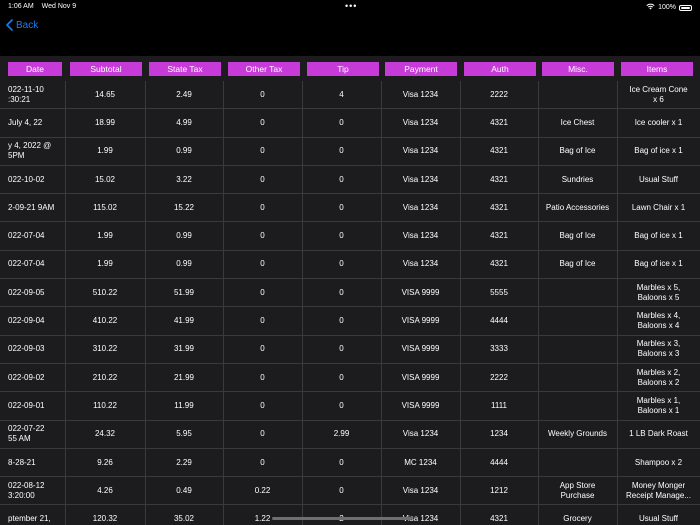 The width and height of the screenshot is (700, 525). I want to click on cell-subtotal: 15.02, so click(105, 179).